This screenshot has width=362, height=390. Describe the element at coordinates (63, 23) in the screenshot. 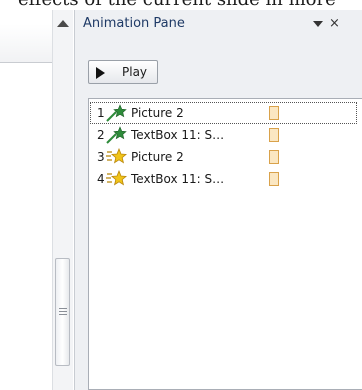

I see `scroll-up-arrow-icon` at that location.